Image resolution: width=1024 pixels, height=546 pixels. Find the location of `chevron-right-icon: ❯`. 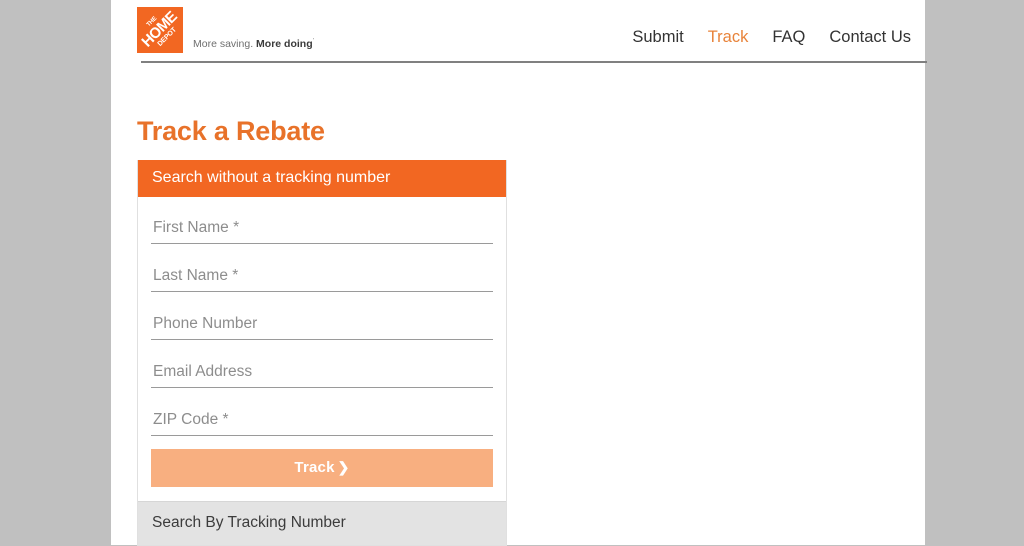

chevron-right-icon: ❯ is located at coordinates (343, 467).